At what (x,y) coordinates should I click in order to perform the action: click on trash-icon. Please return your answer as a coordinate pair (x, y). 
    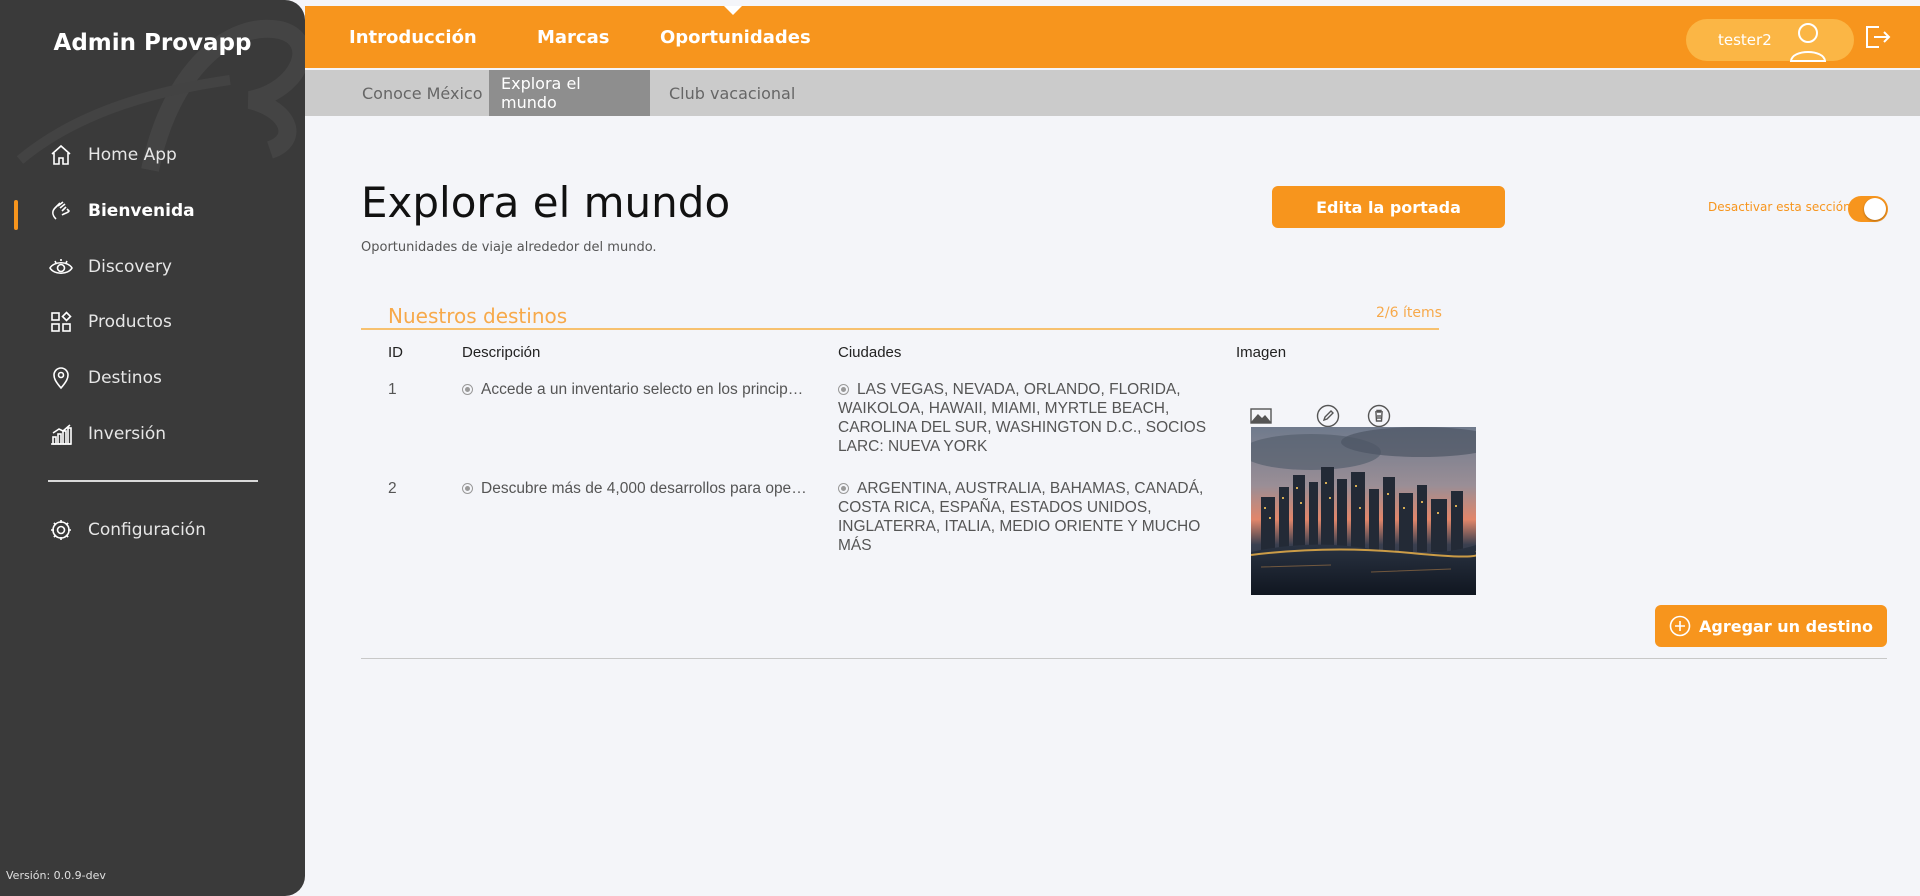
    Looking at the image, I should click on (1379, 416).